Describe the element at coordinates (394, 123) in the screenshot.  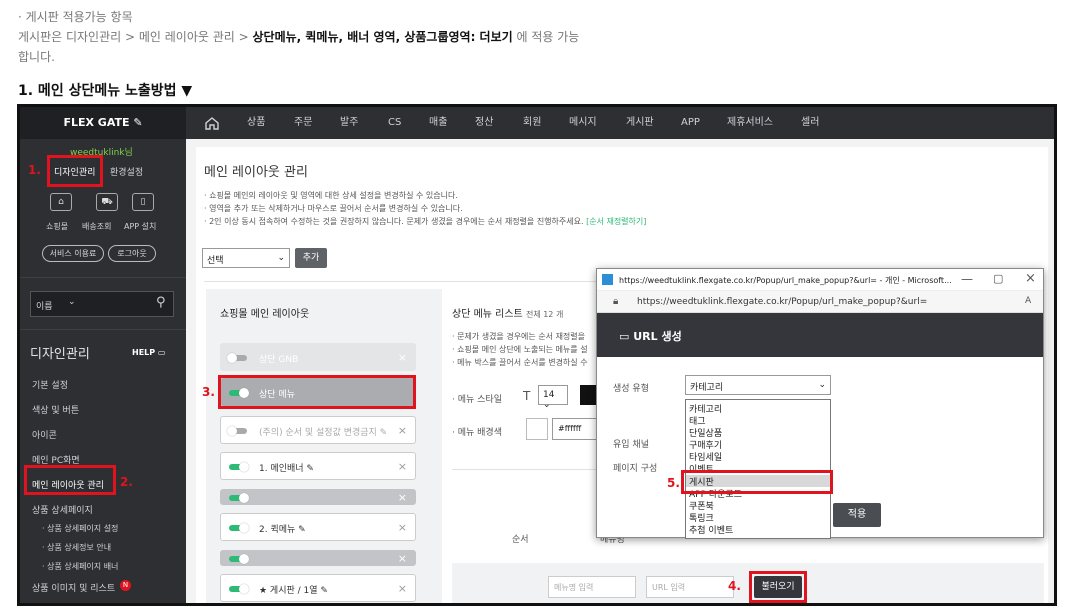
I see `nav-item: CS` at that location.